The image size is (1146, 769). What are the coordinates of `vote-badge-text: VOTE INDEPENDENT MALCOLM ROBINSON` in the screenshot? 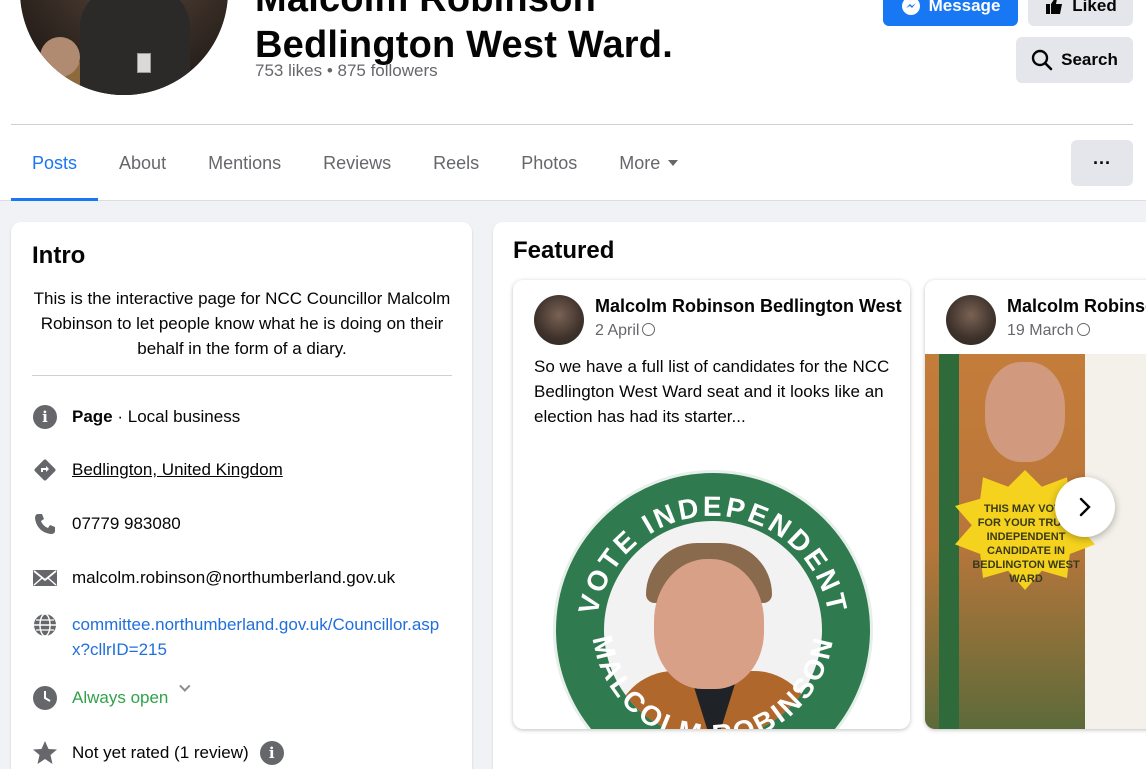 It's located at (712, 610).